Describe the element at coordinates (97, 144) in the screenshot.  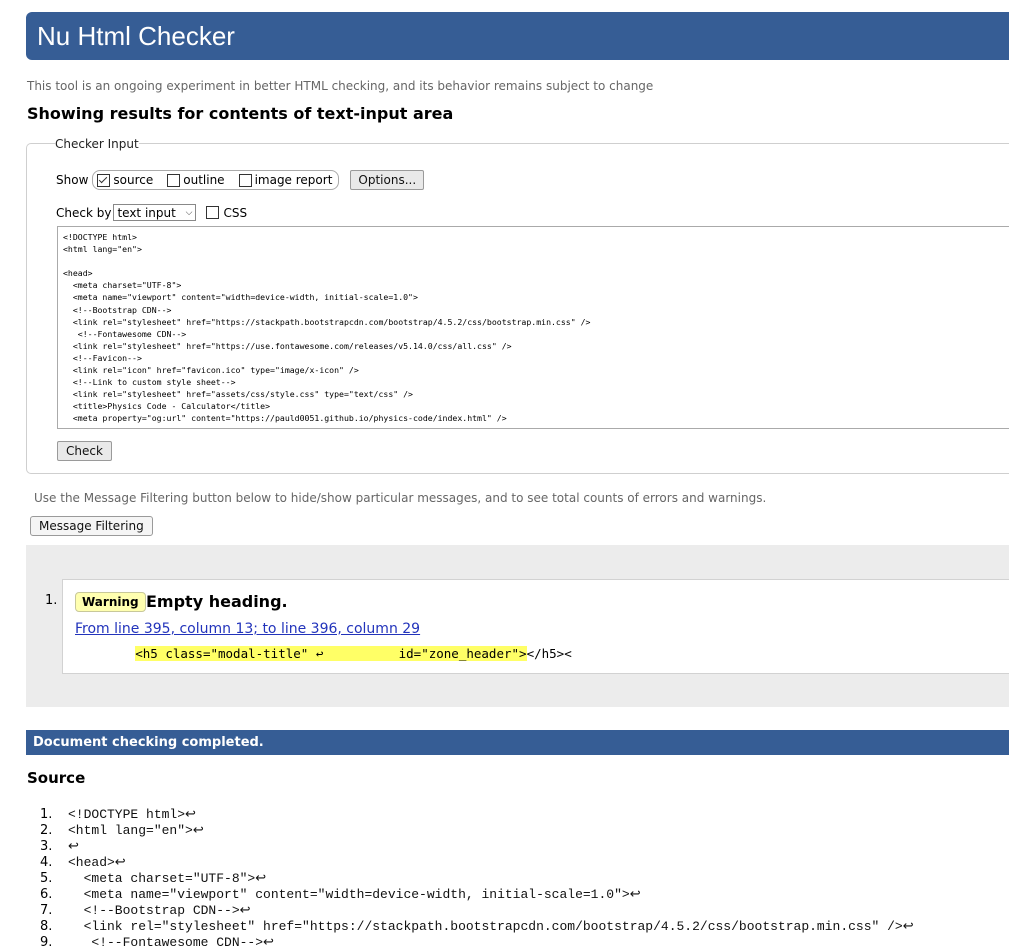
I see `checker-input-legend: Checker Input` at that location.